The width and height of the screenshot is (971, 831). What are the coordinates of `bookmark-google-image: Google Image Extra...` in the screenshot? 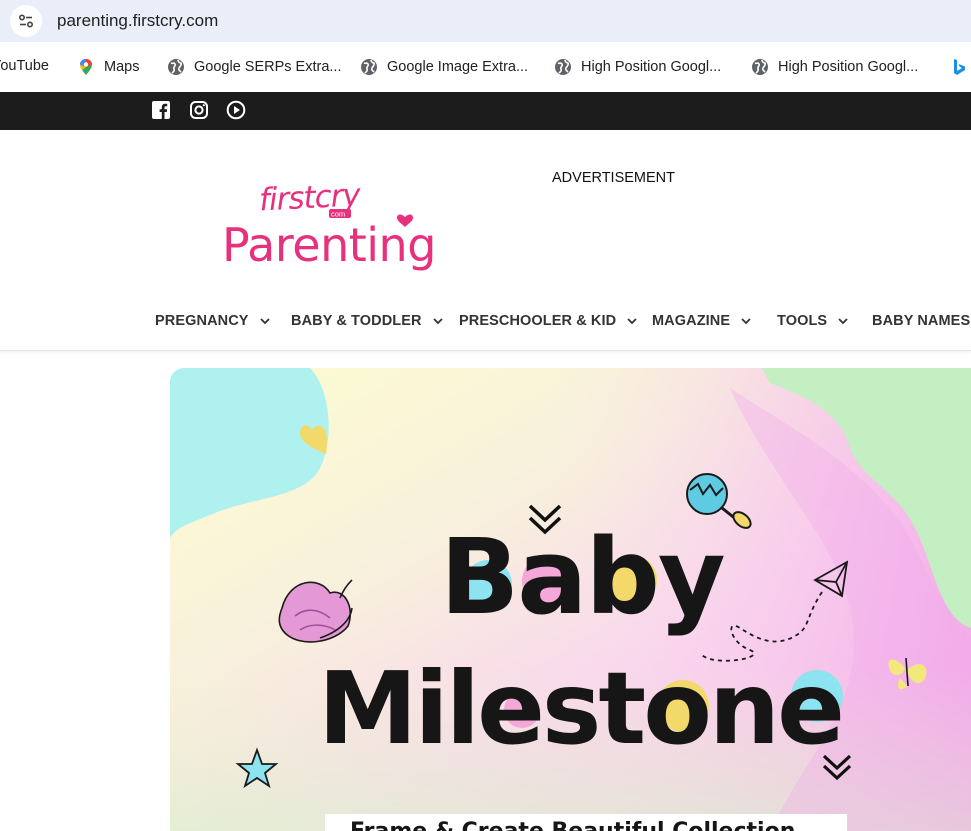 It's located at (444, 67).